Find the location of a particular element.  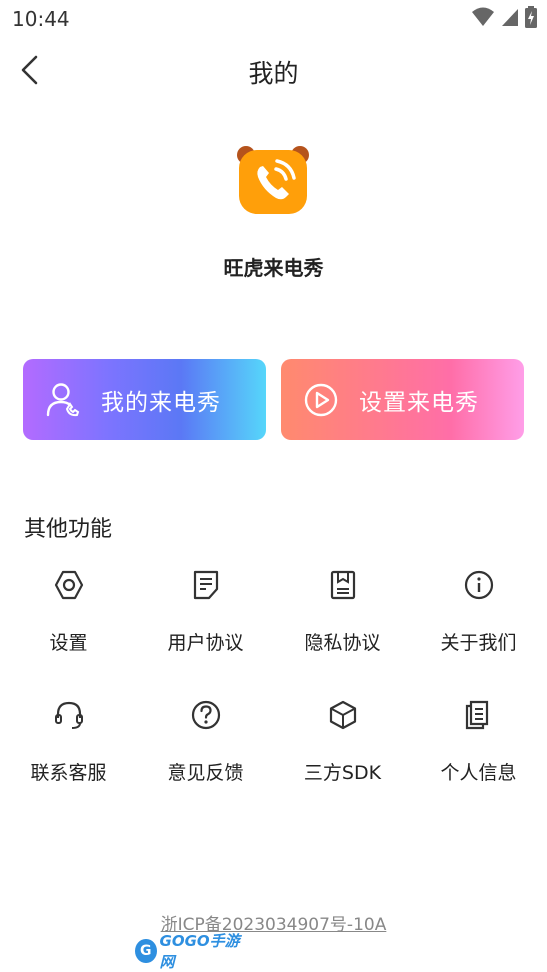

feature-settings: 设置 is located at coordinates (68, 615).